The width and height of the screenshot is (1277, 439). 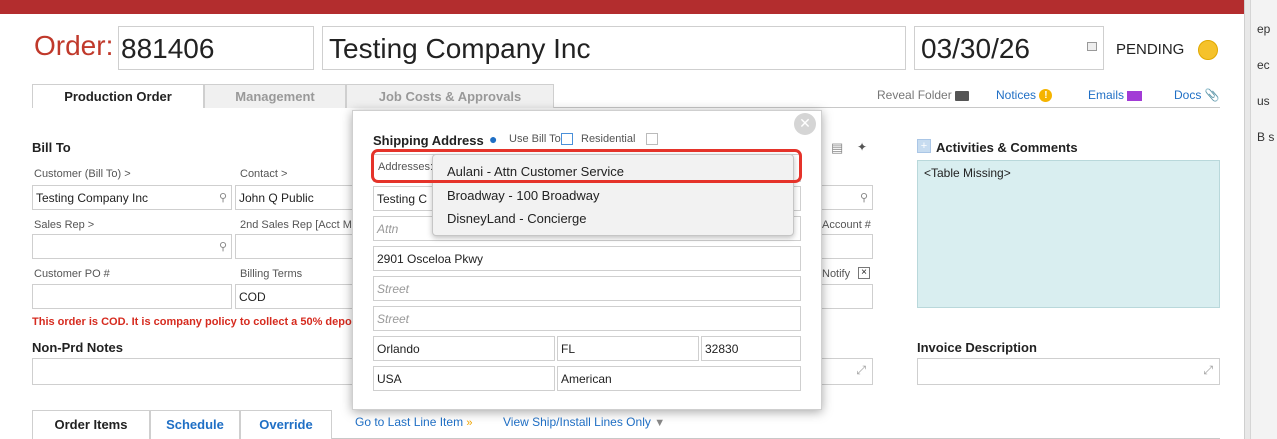 I want to click on notify-label: Notify, so click(x=836, y=274).